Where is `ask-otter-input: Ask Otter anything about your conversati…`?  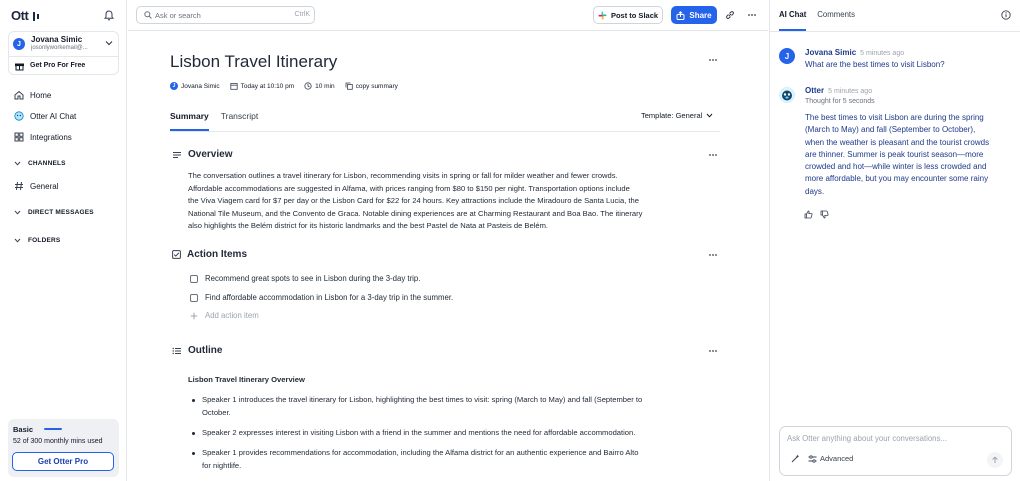
ask-otter-input: Ask Otter anything about your conversati… is located at coordinates (895, 451).